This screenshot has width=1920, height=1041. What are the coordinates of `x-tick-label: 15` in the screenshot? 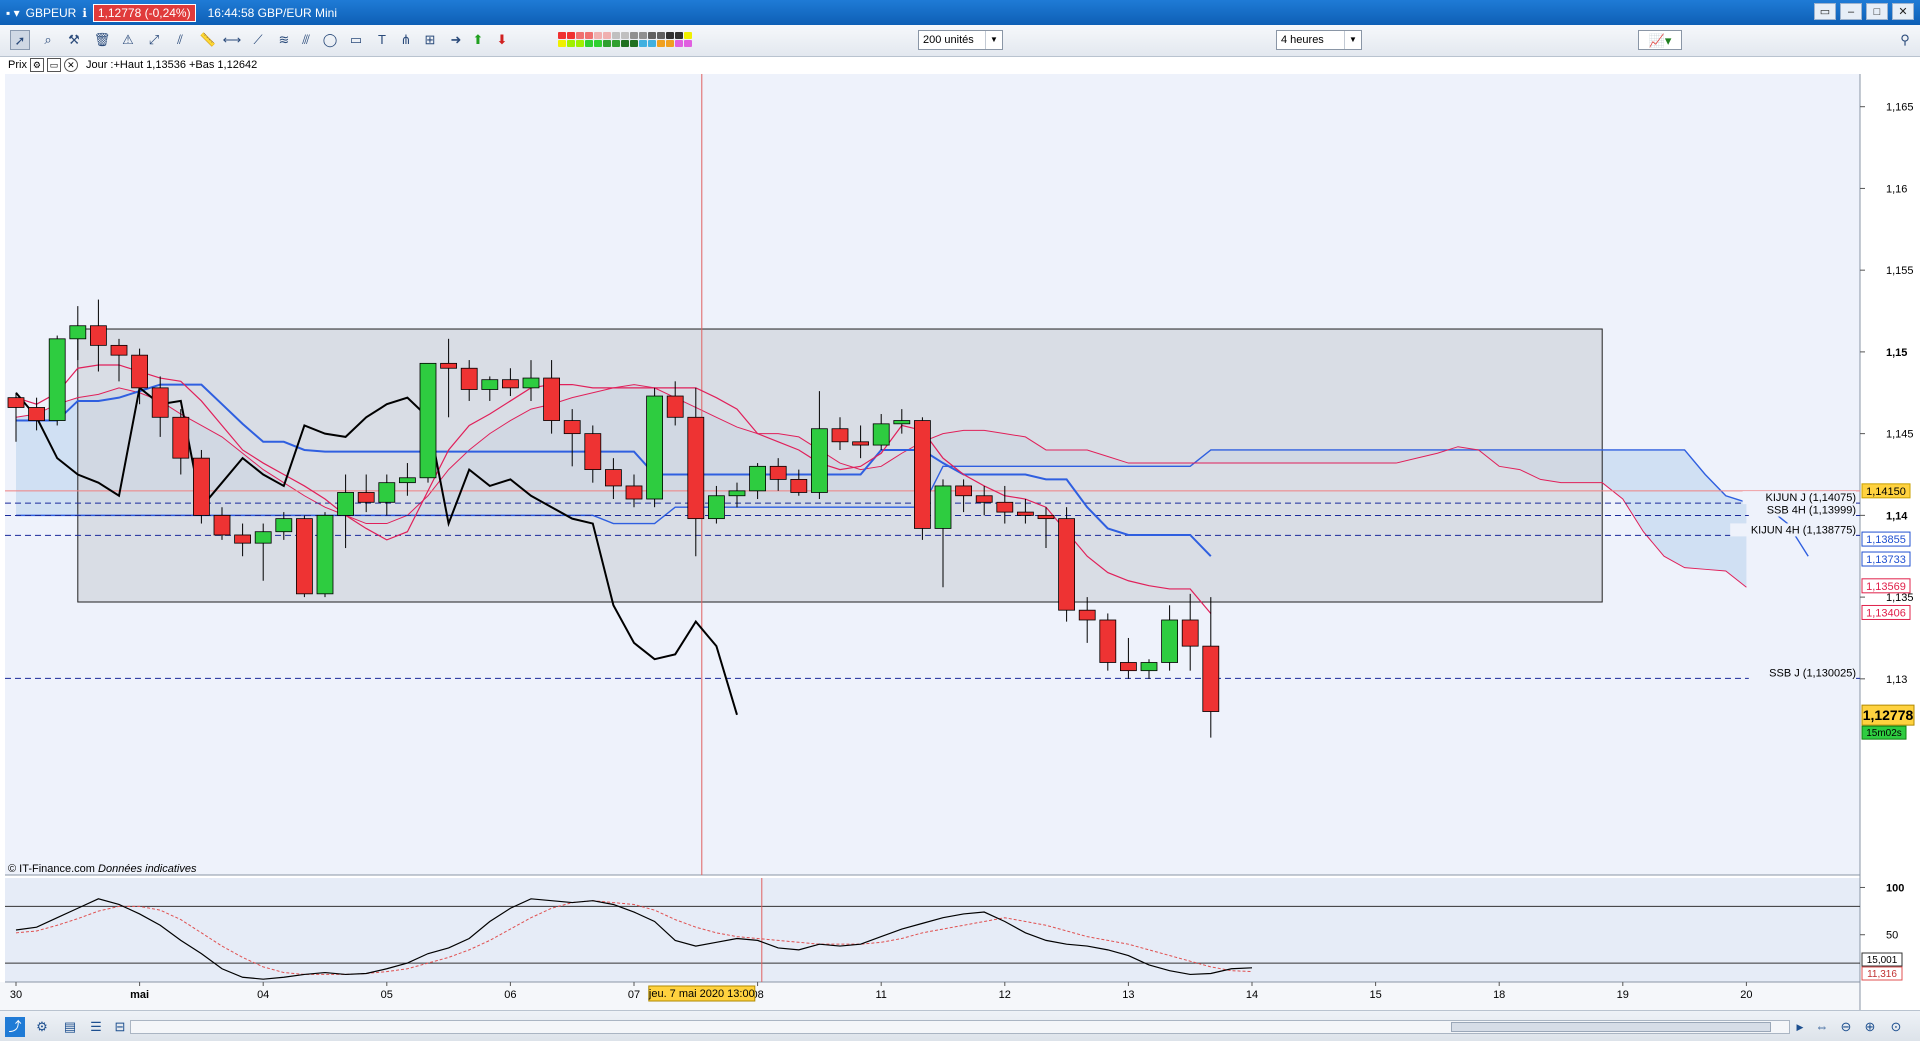 It's located at (1375, 995).